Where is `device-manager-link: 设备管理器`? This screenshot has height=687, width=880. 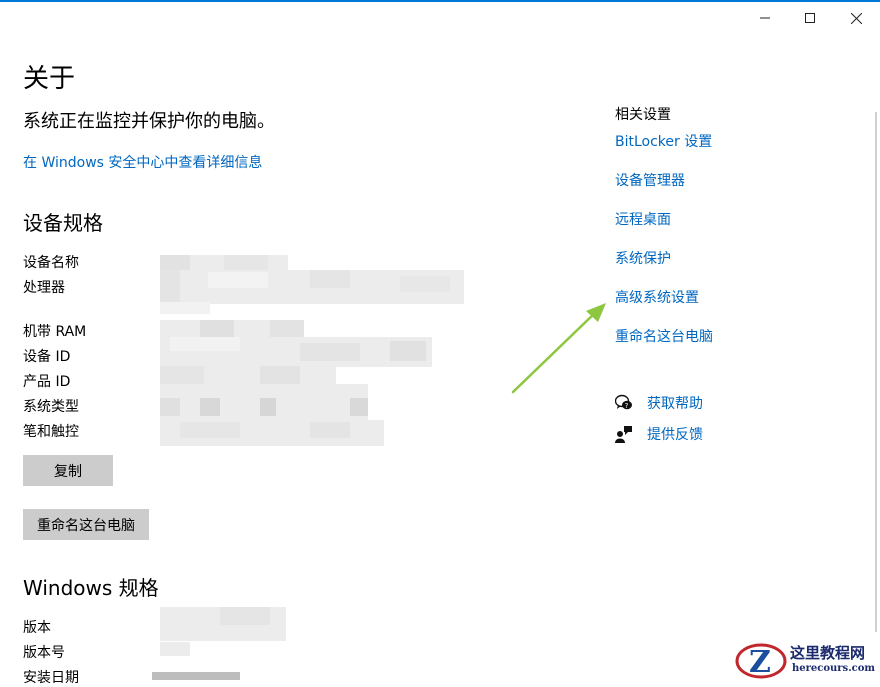
device-manager-link: 设备管理器 is located at coordinates (650, 180).